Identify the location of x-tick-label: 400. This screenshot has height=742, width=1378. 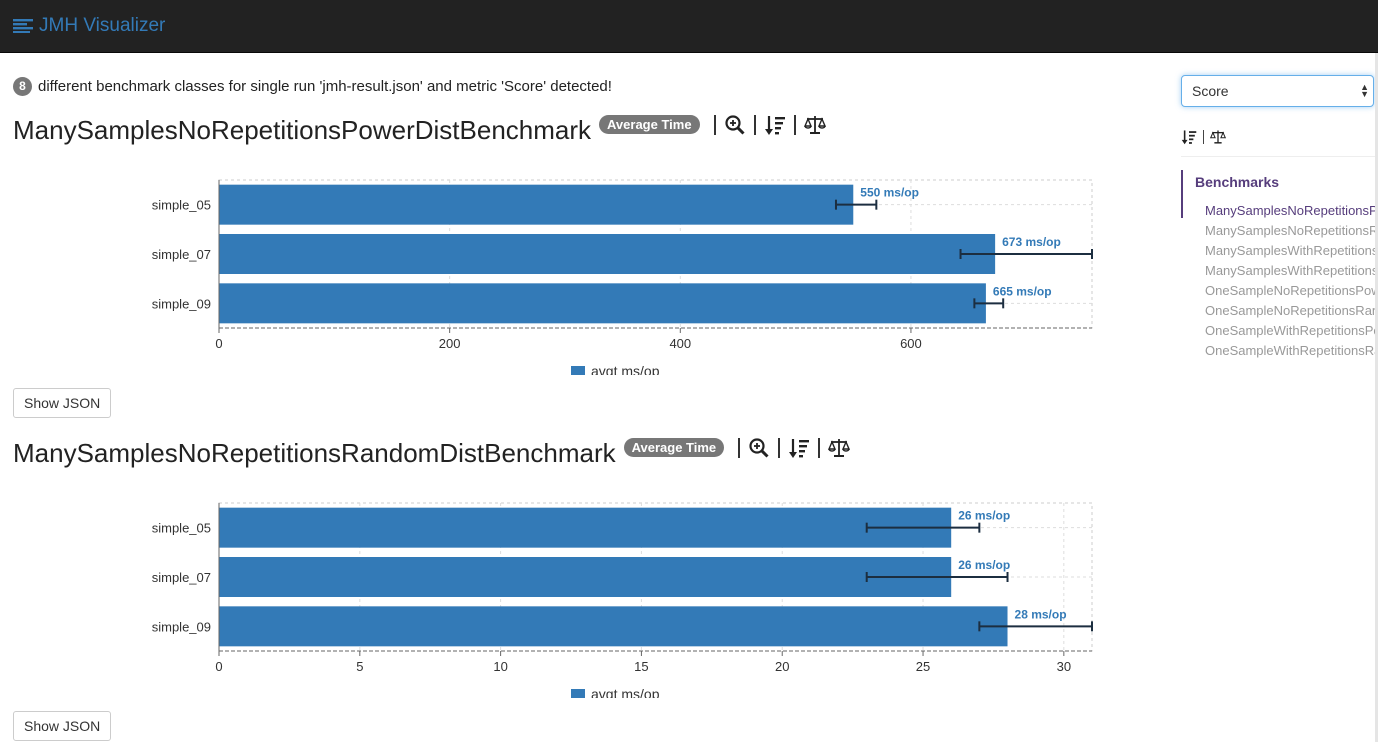
(680, 343).